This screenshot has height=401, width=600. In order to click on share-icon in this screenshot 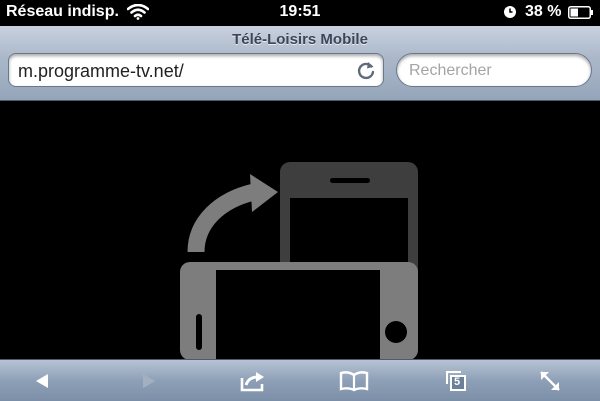, I will do `click(252, 381)`.